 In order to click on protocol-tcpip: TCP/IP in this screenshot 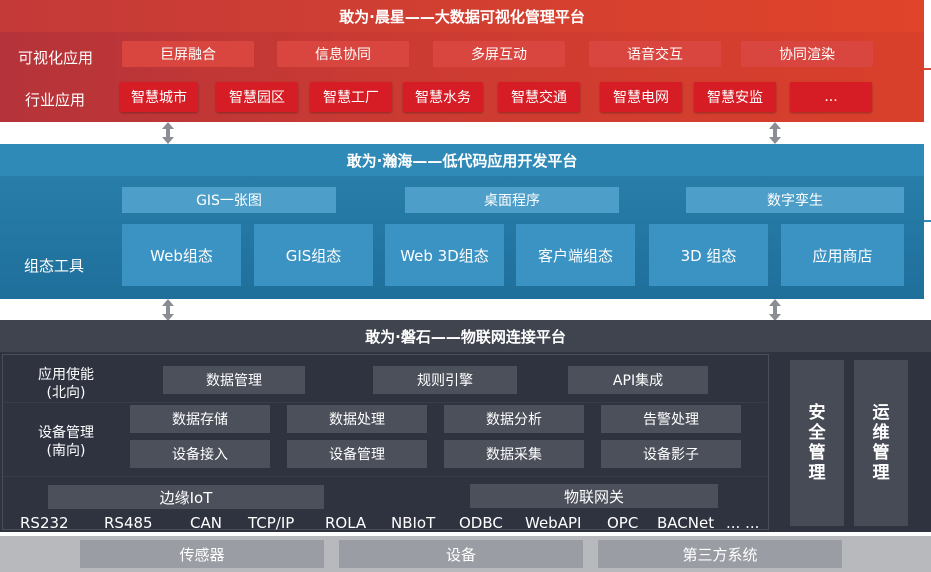, I will do `click(271, 523)`.